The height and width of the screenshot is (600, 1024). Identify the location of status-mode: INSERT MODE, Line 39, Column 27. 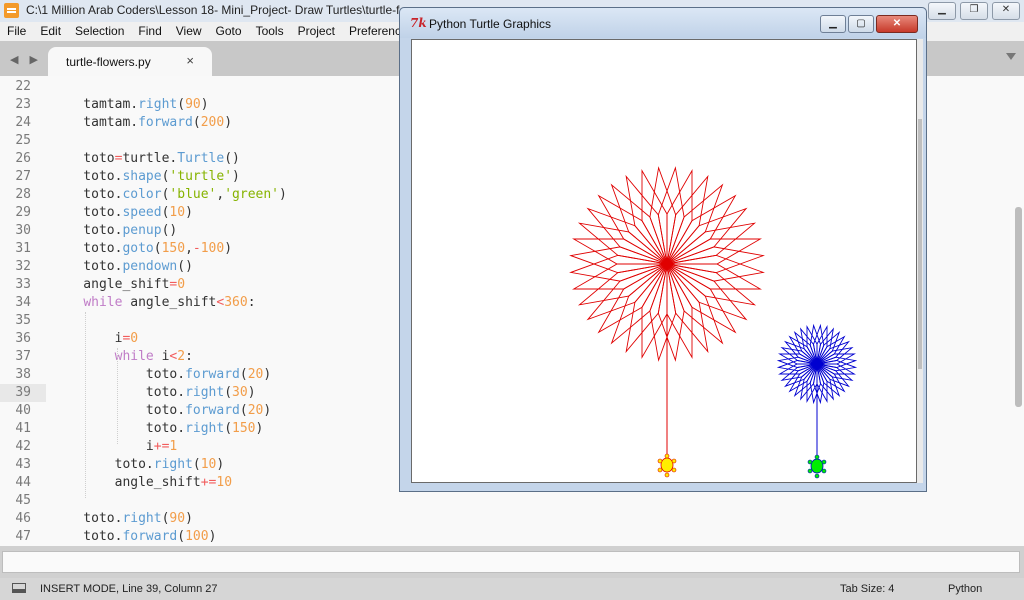
(129, 589).